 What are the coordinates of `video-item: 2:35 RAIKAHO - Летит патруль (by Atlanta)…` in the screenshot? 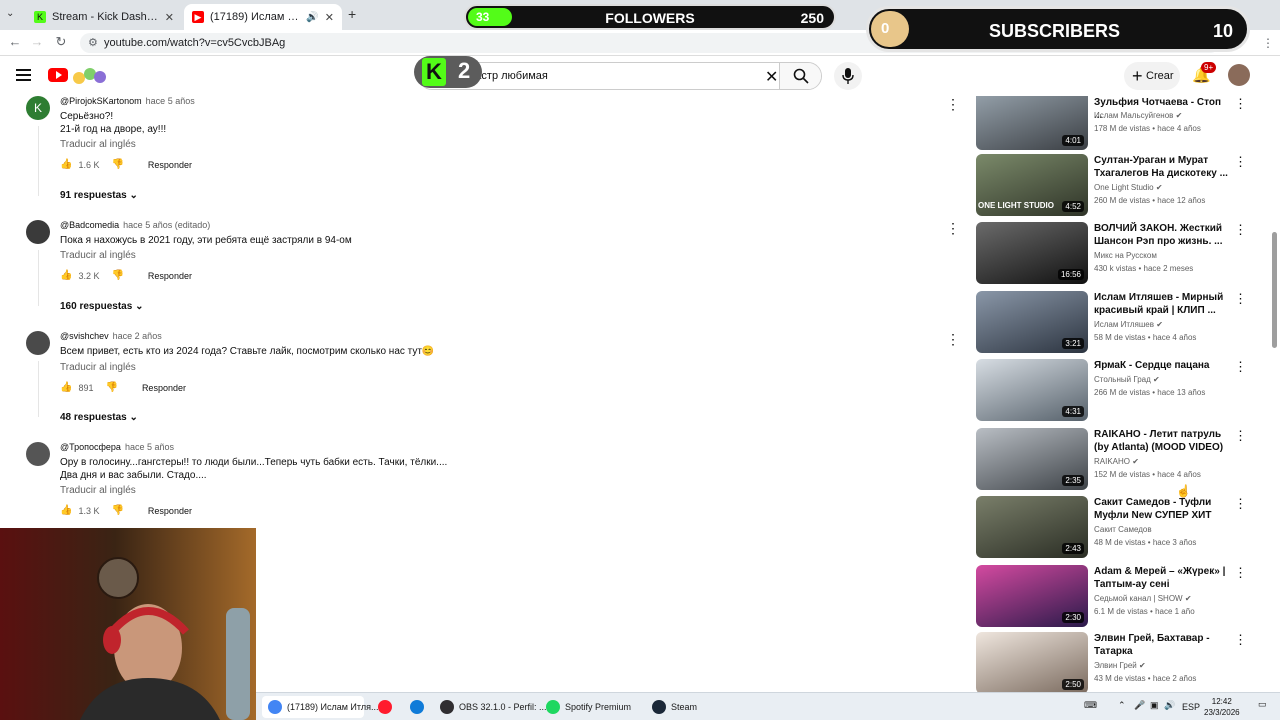 It's located at (1121, 459).